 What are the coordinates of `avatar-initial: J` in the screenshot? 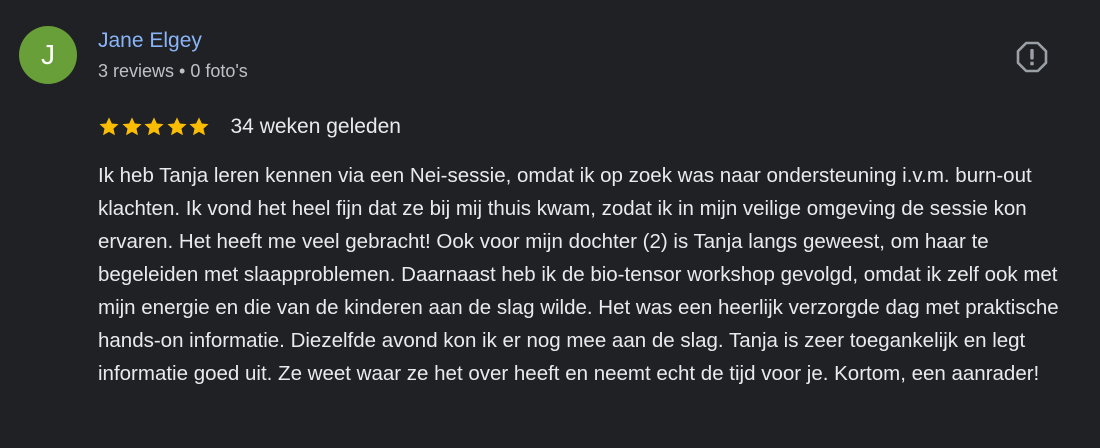 It's located at (48, 54).